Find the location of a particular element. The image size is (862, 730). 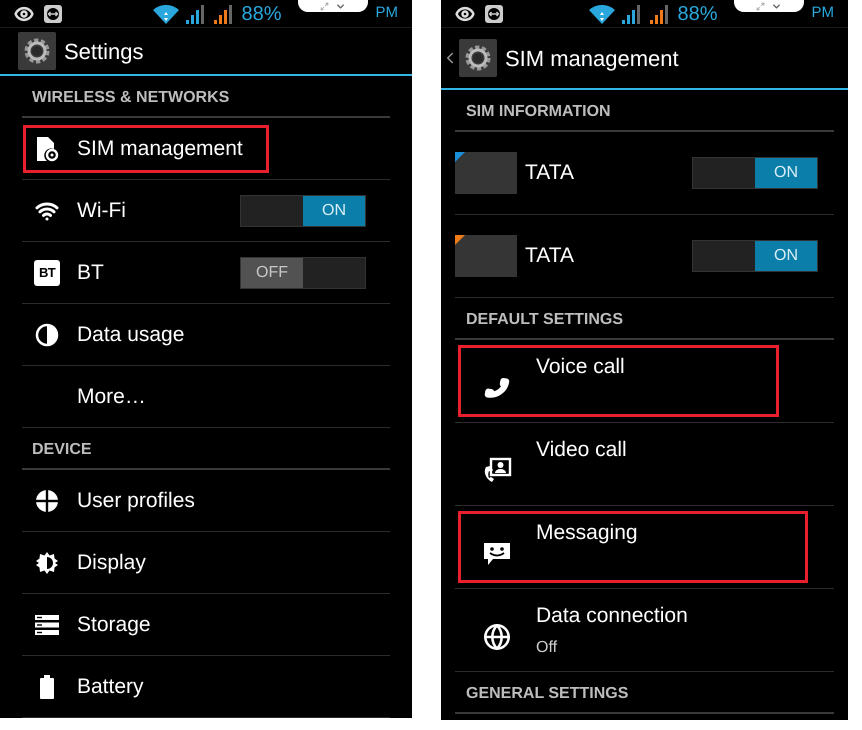

setting-summary: Off is located at coordinates (547, 648).